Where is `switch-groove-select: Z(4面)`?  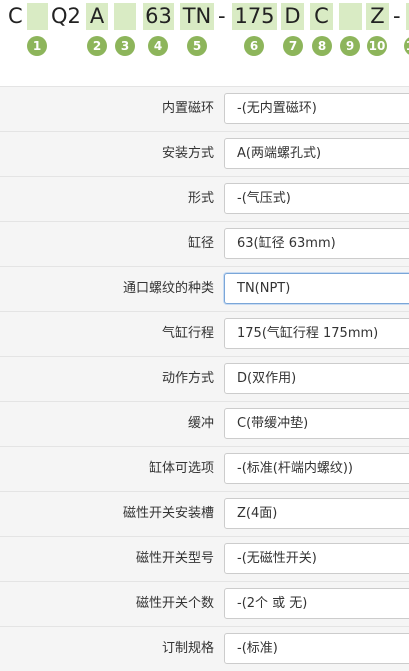 switch-groove-select: Z(4面) is located at coordinates (316, 513).